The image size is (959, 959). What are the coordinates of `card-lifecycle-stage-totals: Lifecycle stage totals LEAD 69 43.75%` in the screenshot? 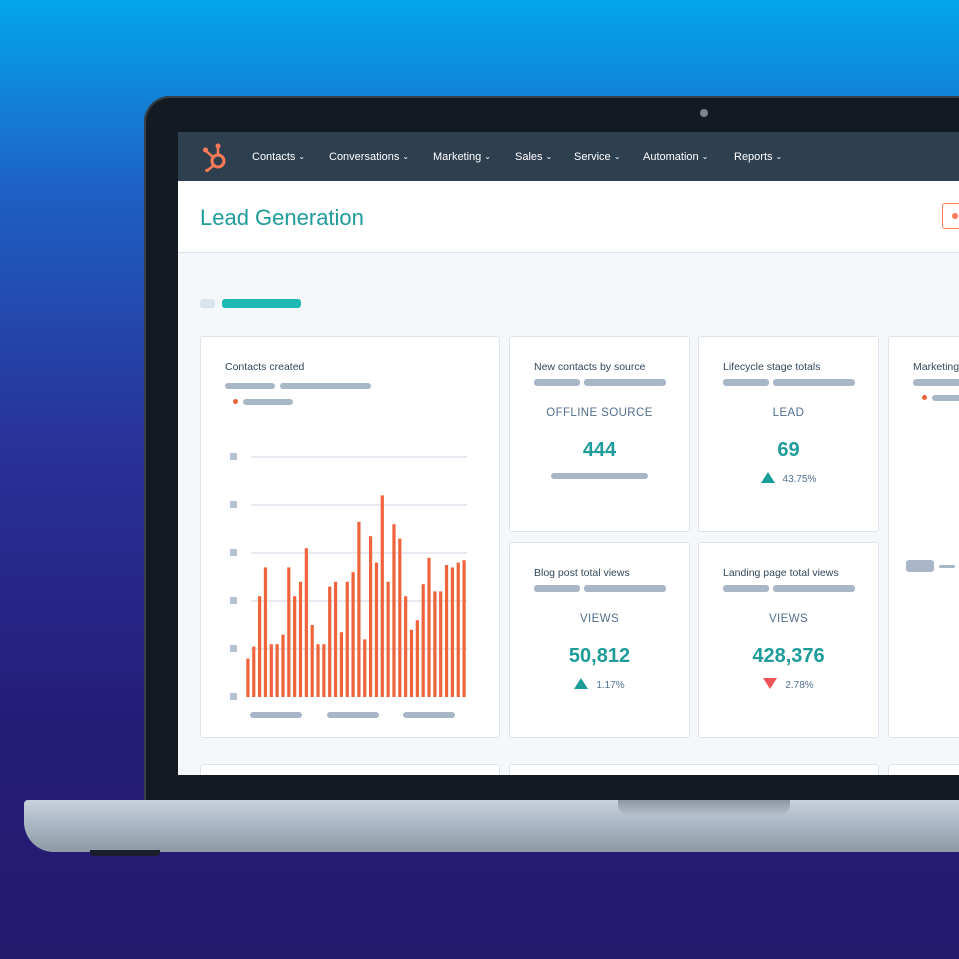 It's located at (788, 434).